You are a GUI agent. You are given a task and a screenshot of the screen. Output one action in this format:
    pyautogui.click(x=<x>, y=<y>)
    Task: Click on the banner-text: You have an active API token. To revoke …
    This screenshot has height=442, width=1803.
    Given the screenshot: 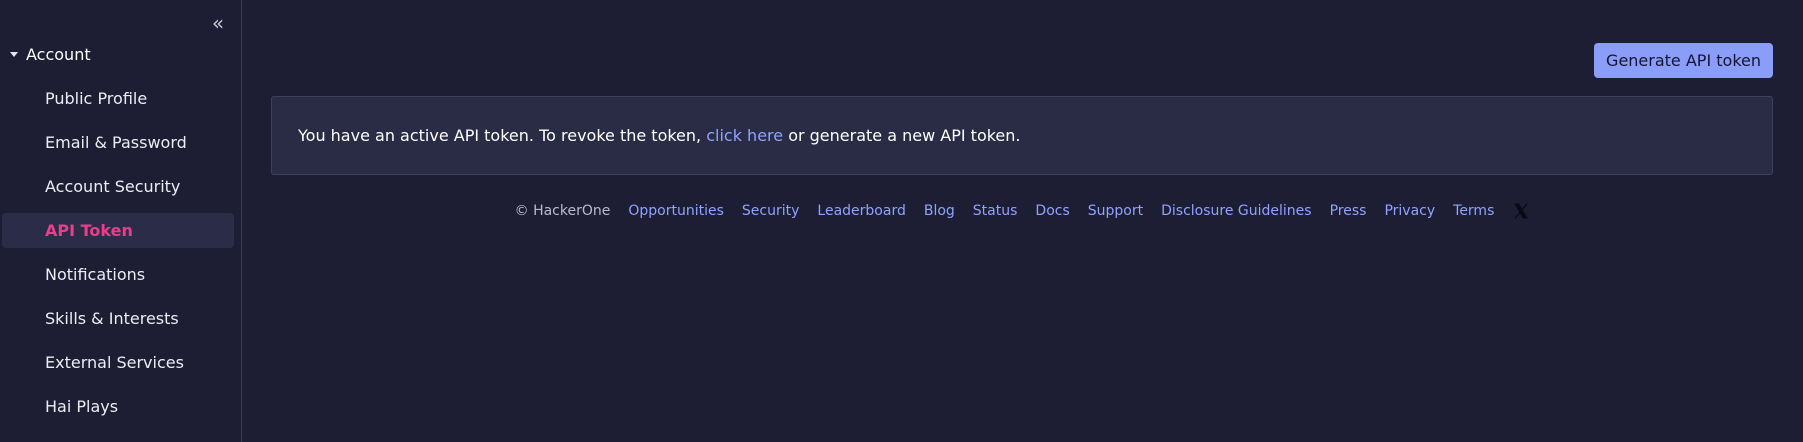 What is the action you would take?
    pyautogui.click(x=659, y=135)
    